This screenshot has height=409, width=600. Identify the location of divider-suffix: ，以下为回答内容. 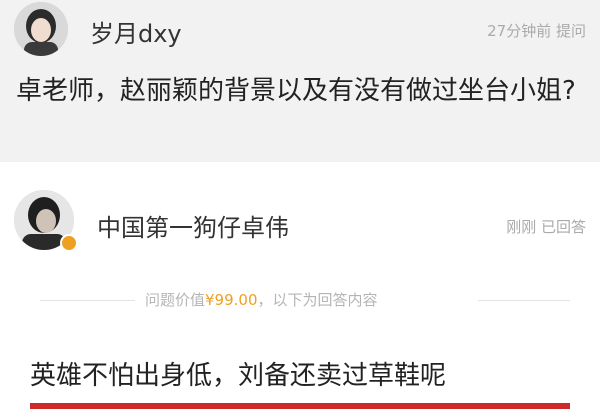
(317, 300).